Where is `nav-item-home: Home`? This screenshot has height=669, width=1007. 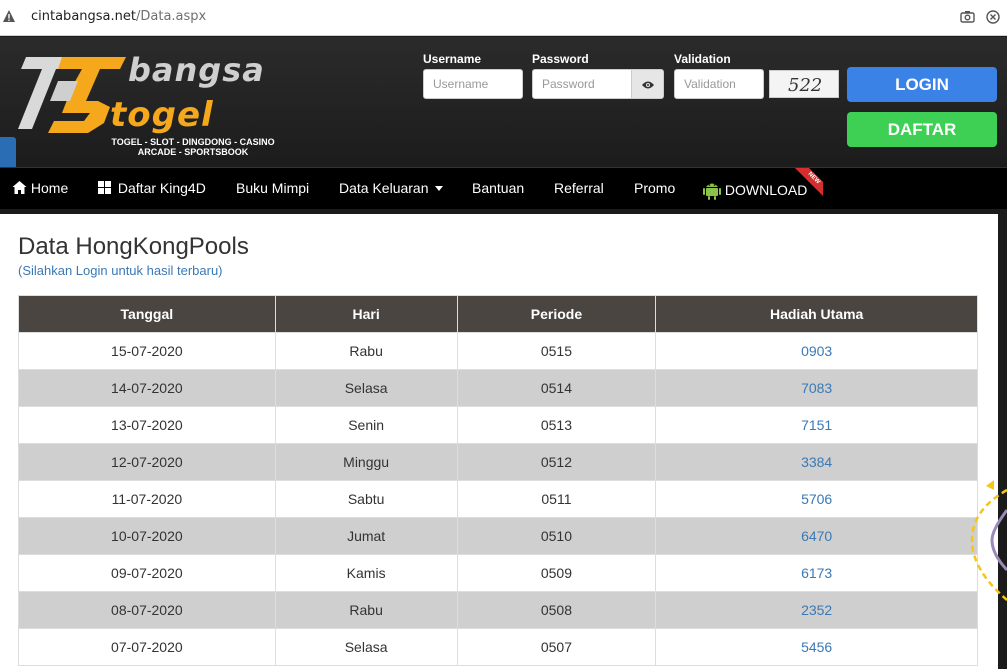 nav-item-home: Home is located at coordinates (40, 188).